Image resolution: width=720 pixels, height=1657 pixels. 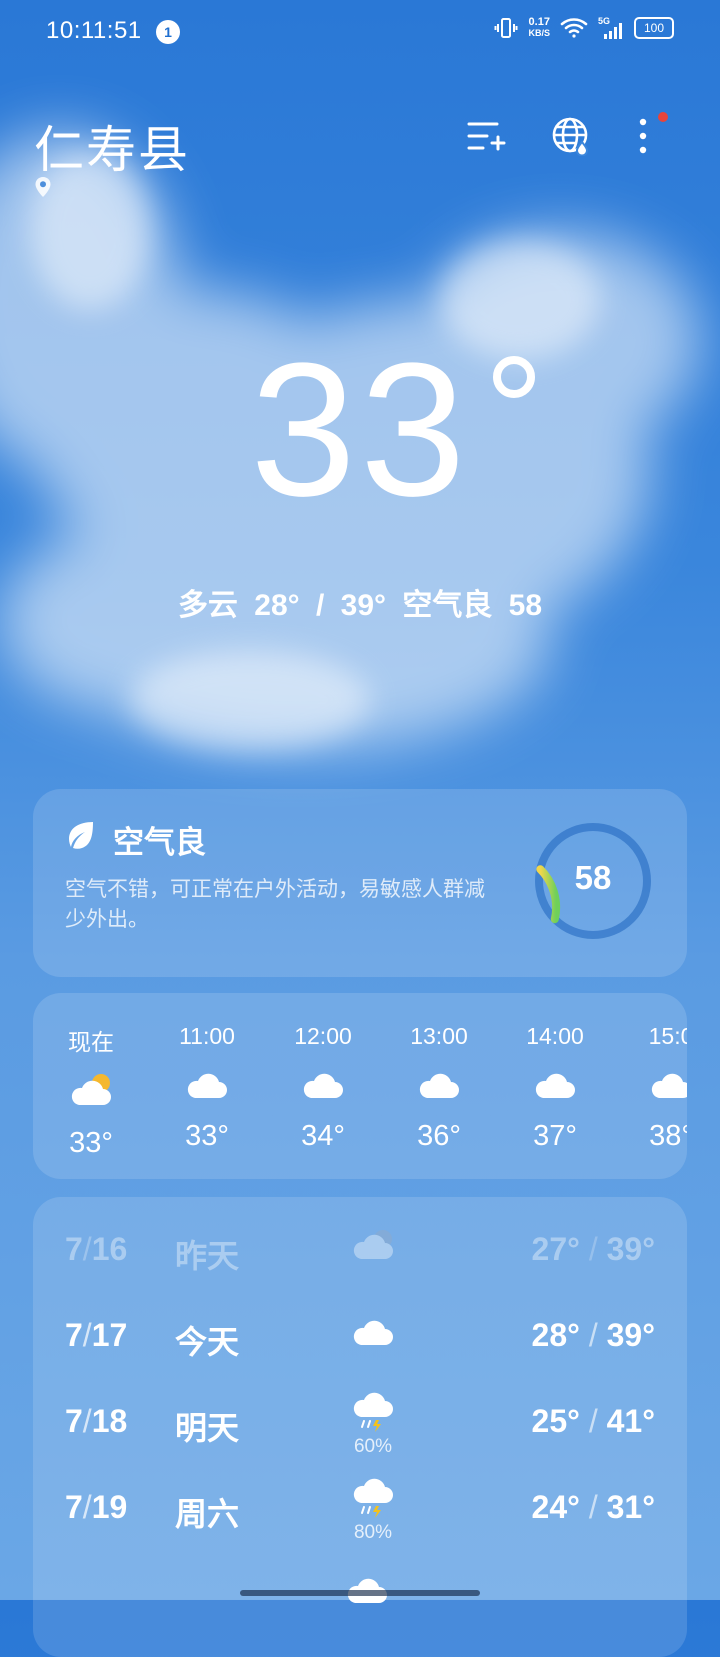 I want to click on hour-temp: 37°, so click(x=555, y=1136).